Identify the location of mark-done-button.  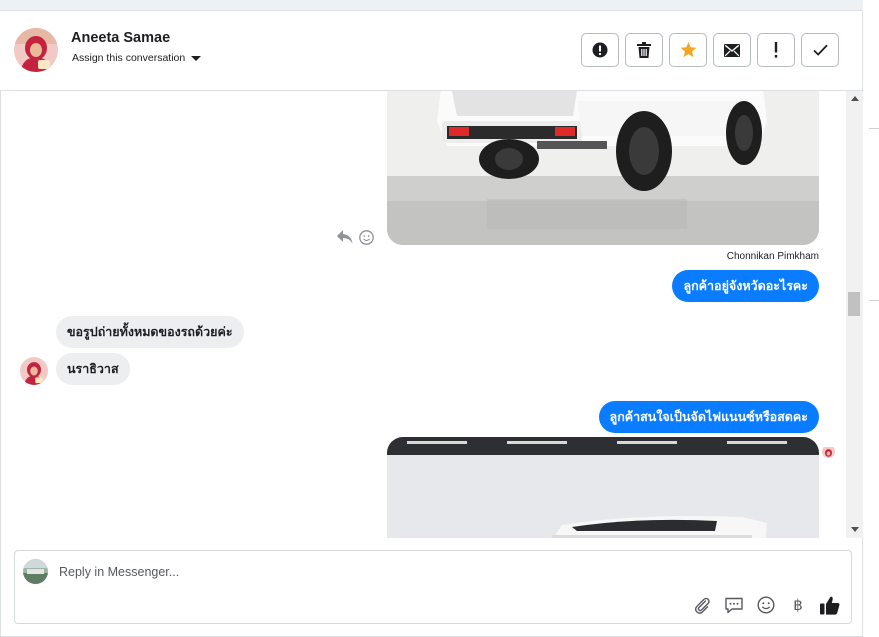
(820, 50).